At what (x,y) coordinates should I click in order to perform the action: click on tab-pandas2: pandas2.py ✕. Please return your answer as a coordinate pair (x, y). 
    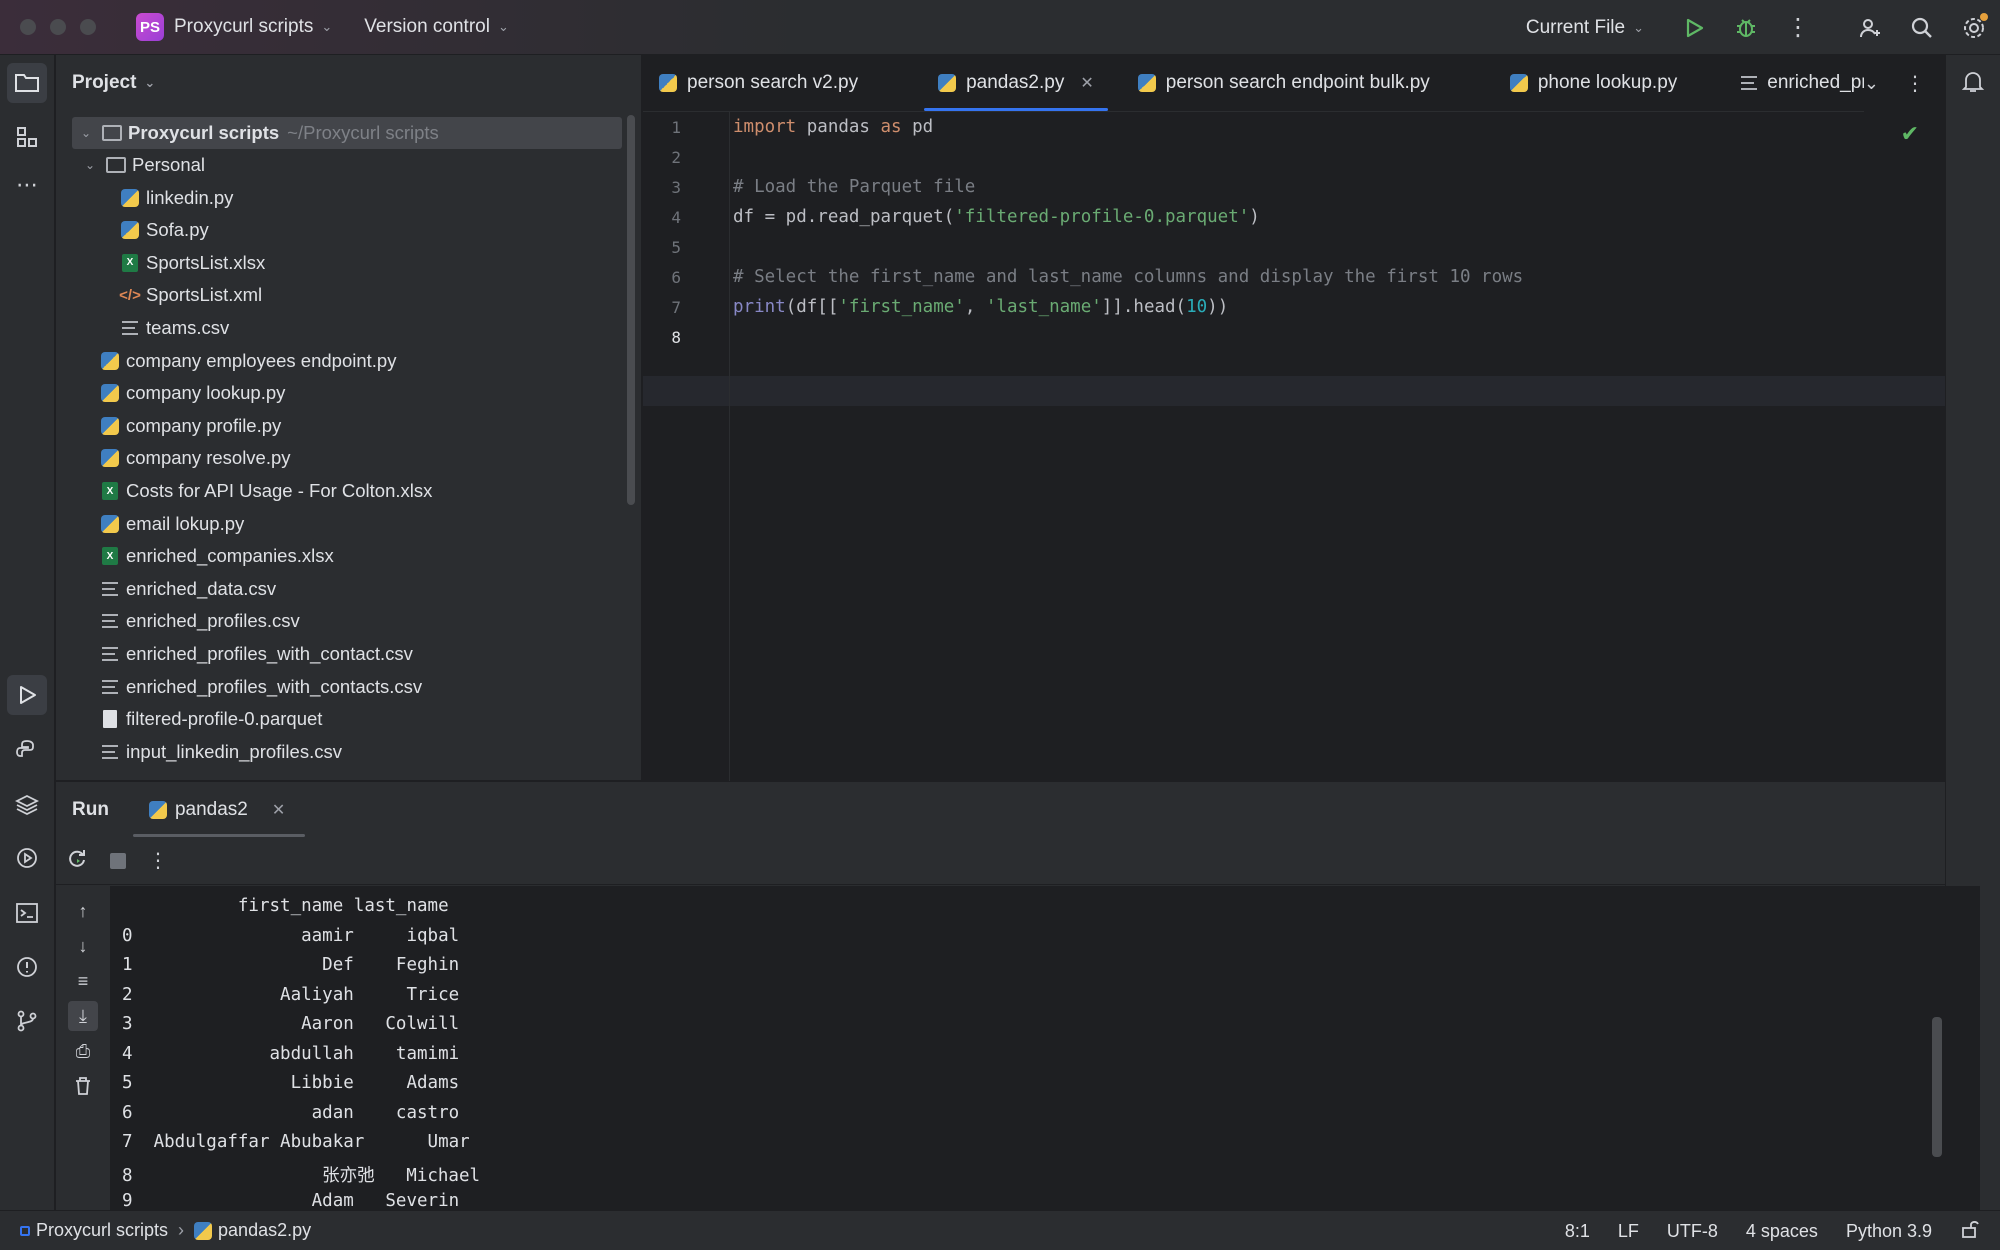
    Looking at the image, I should click on (1016, 83).